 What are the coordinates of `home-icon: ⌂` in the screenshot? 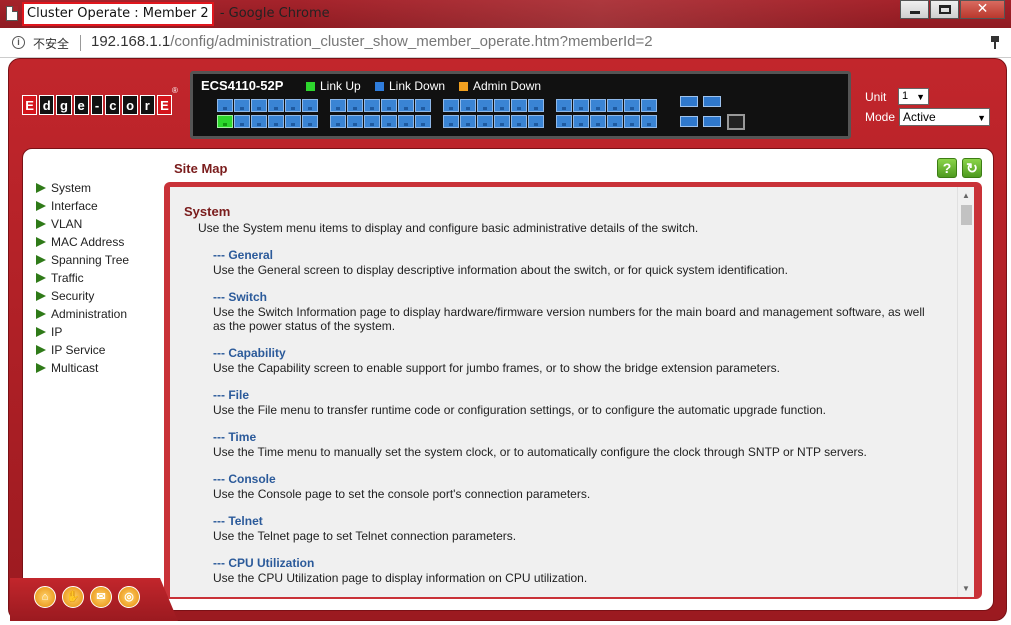 It's located at (45, 597).